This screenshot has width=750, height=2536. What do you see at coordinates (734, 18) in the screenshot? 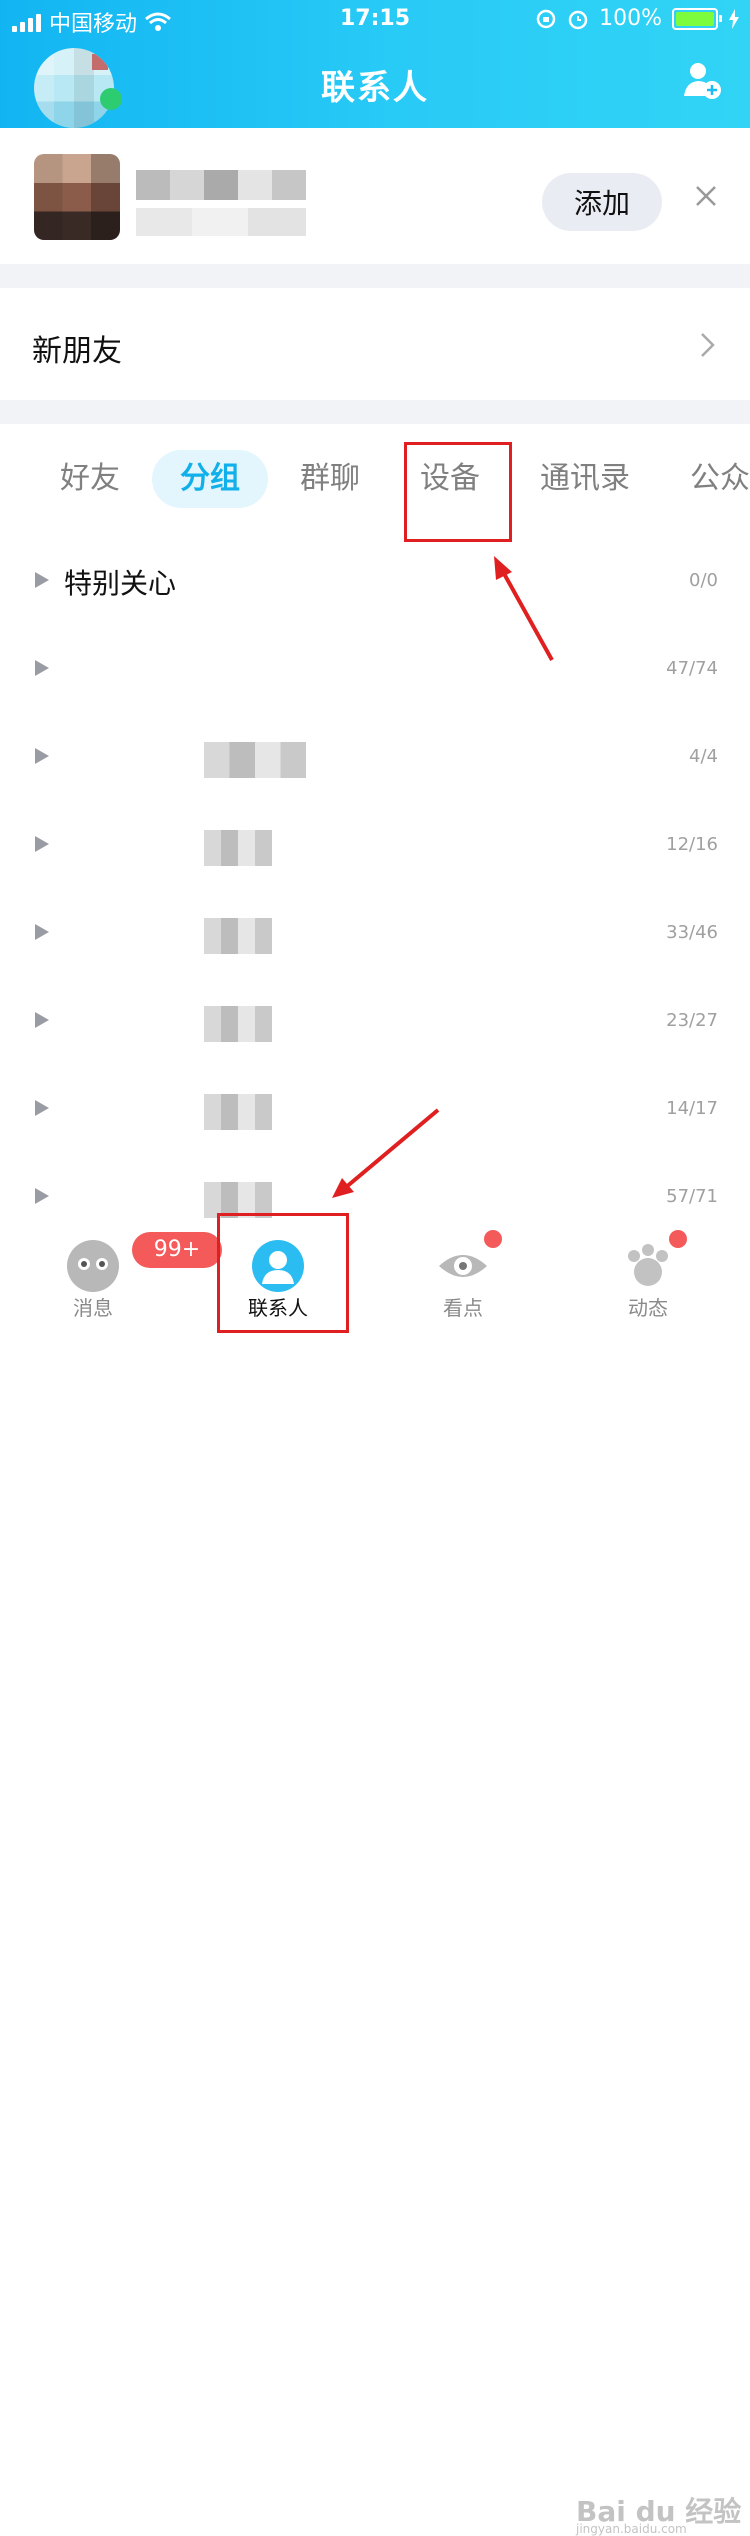
I see `charging-icon` at bounding box center [734, 18].